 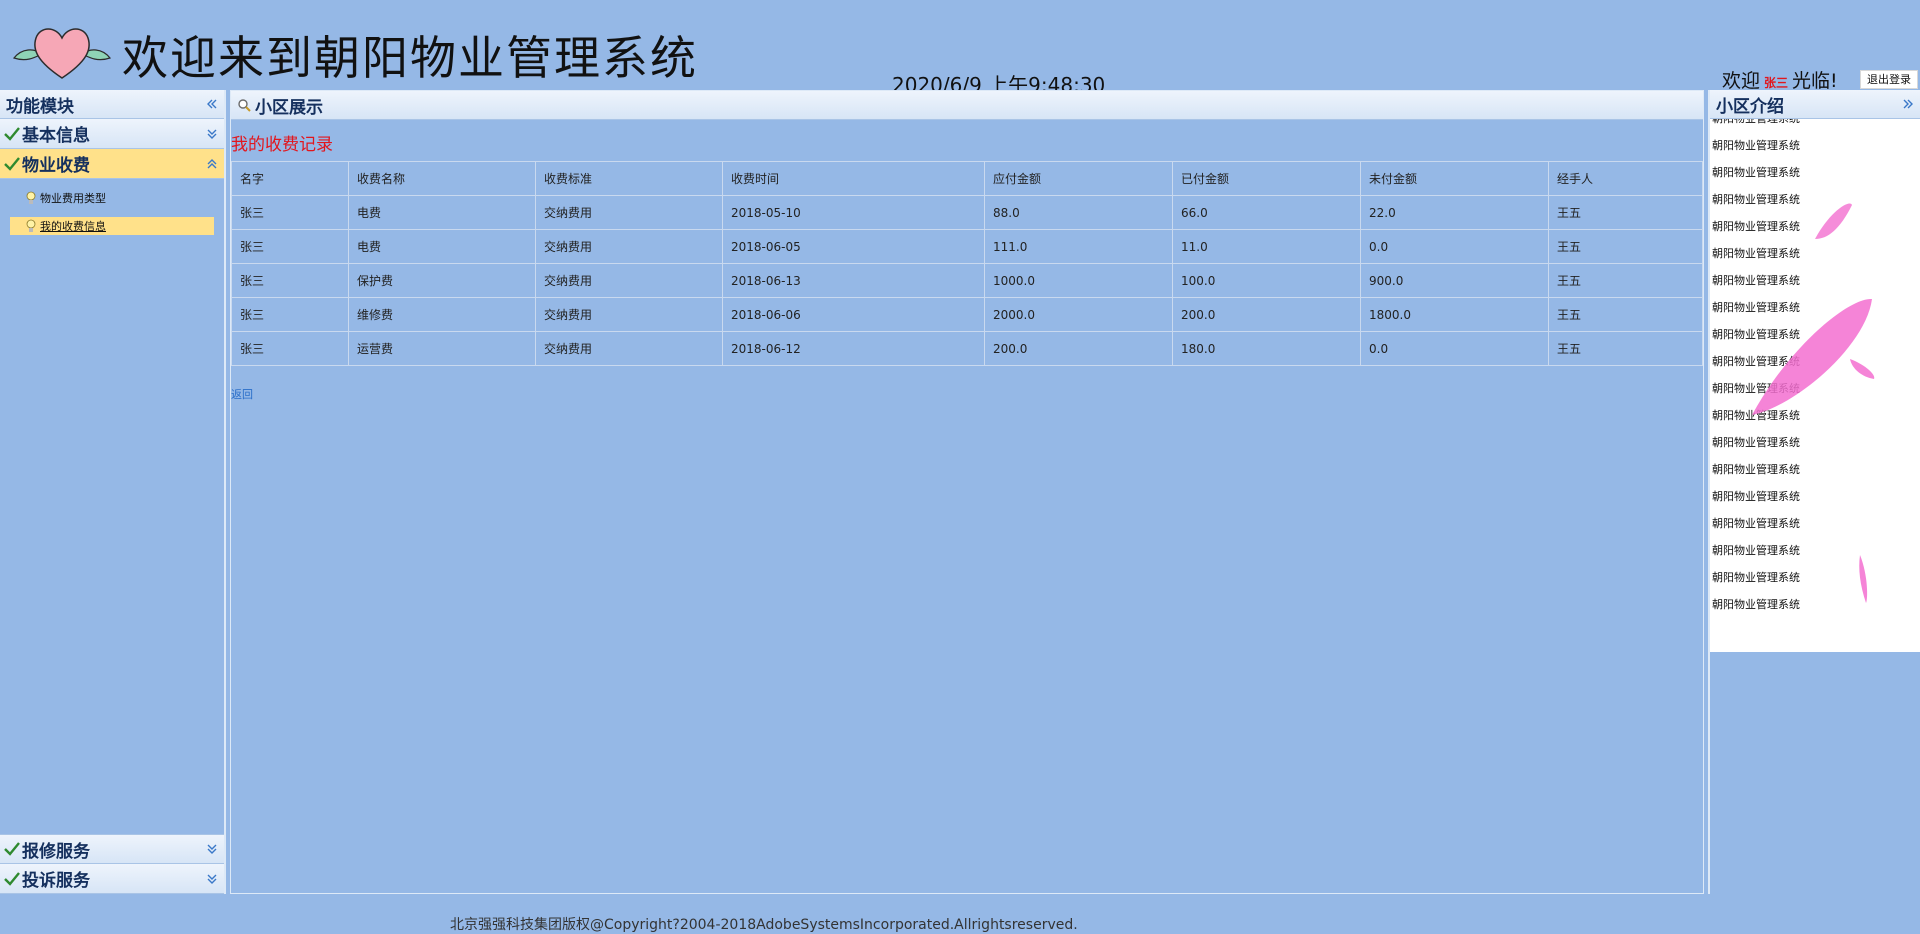 What do you see at coordinates (56, 166) in the screenshot?
I see `sidebar-group-label: 物业收费` at bounding box center [56, 166].